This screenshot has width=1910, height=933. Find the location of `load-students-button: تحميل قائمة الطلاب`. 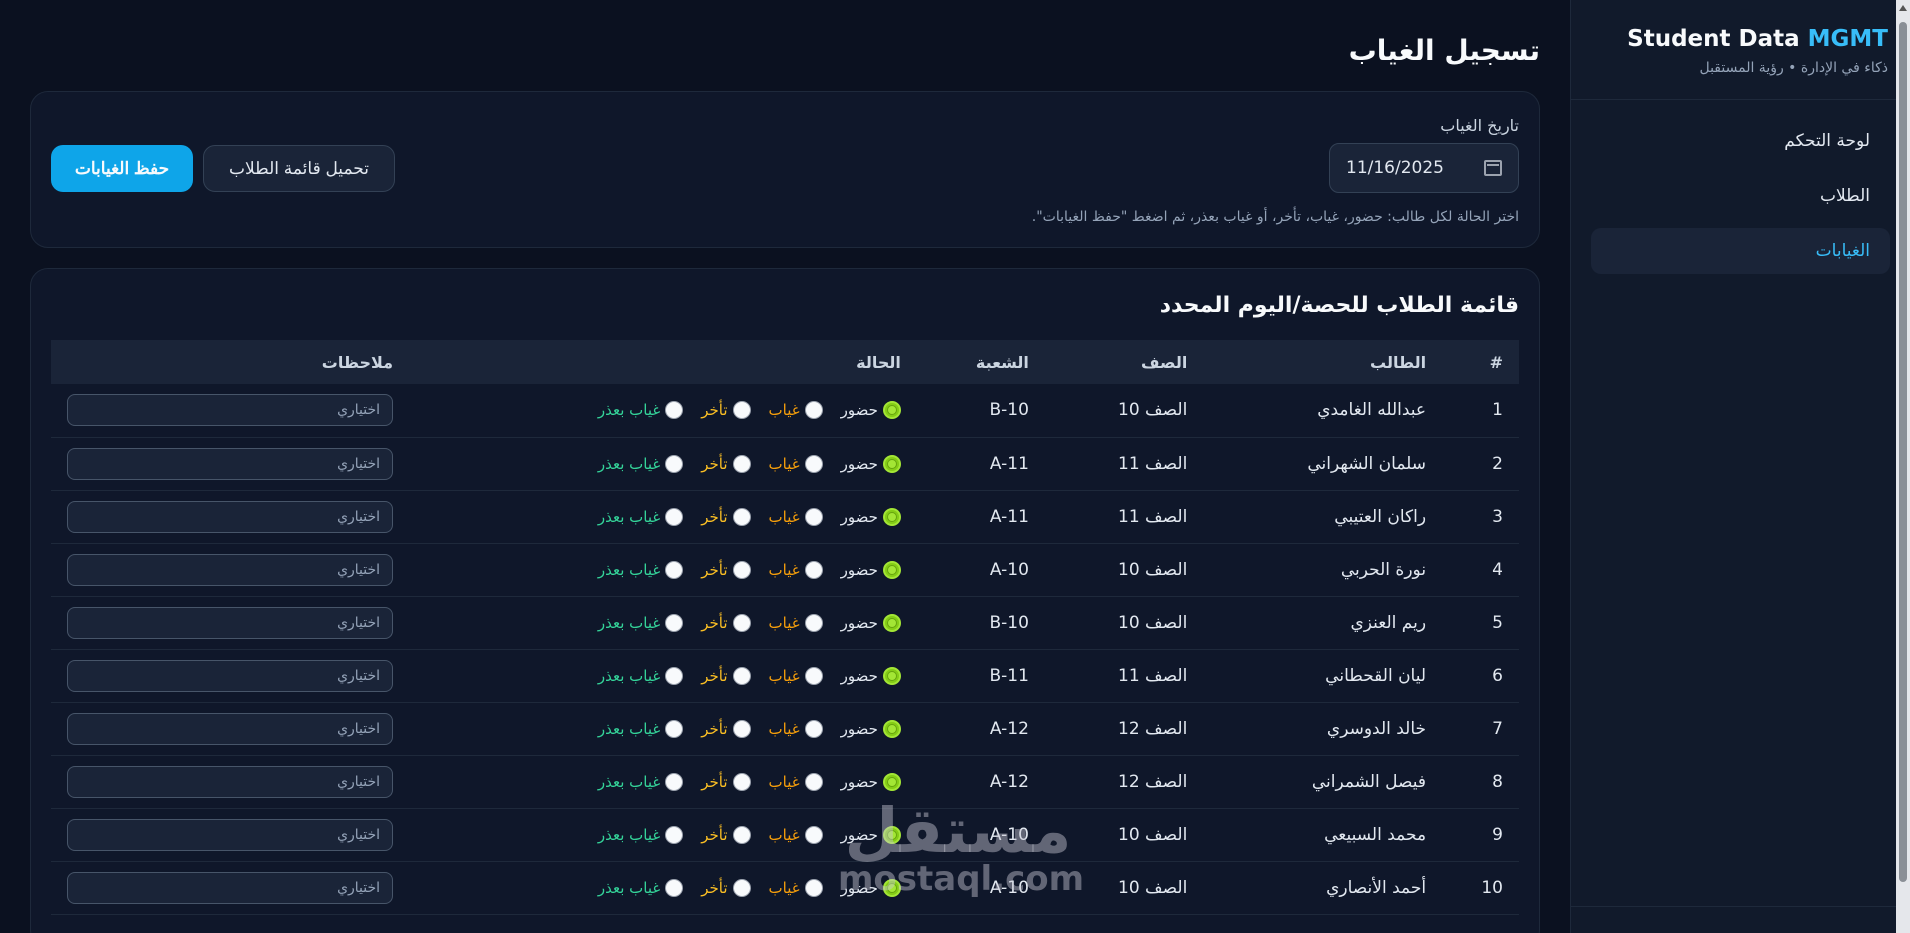

load-students-button: تحميل قائمة الطلاب is located at coordinates (299, 168).